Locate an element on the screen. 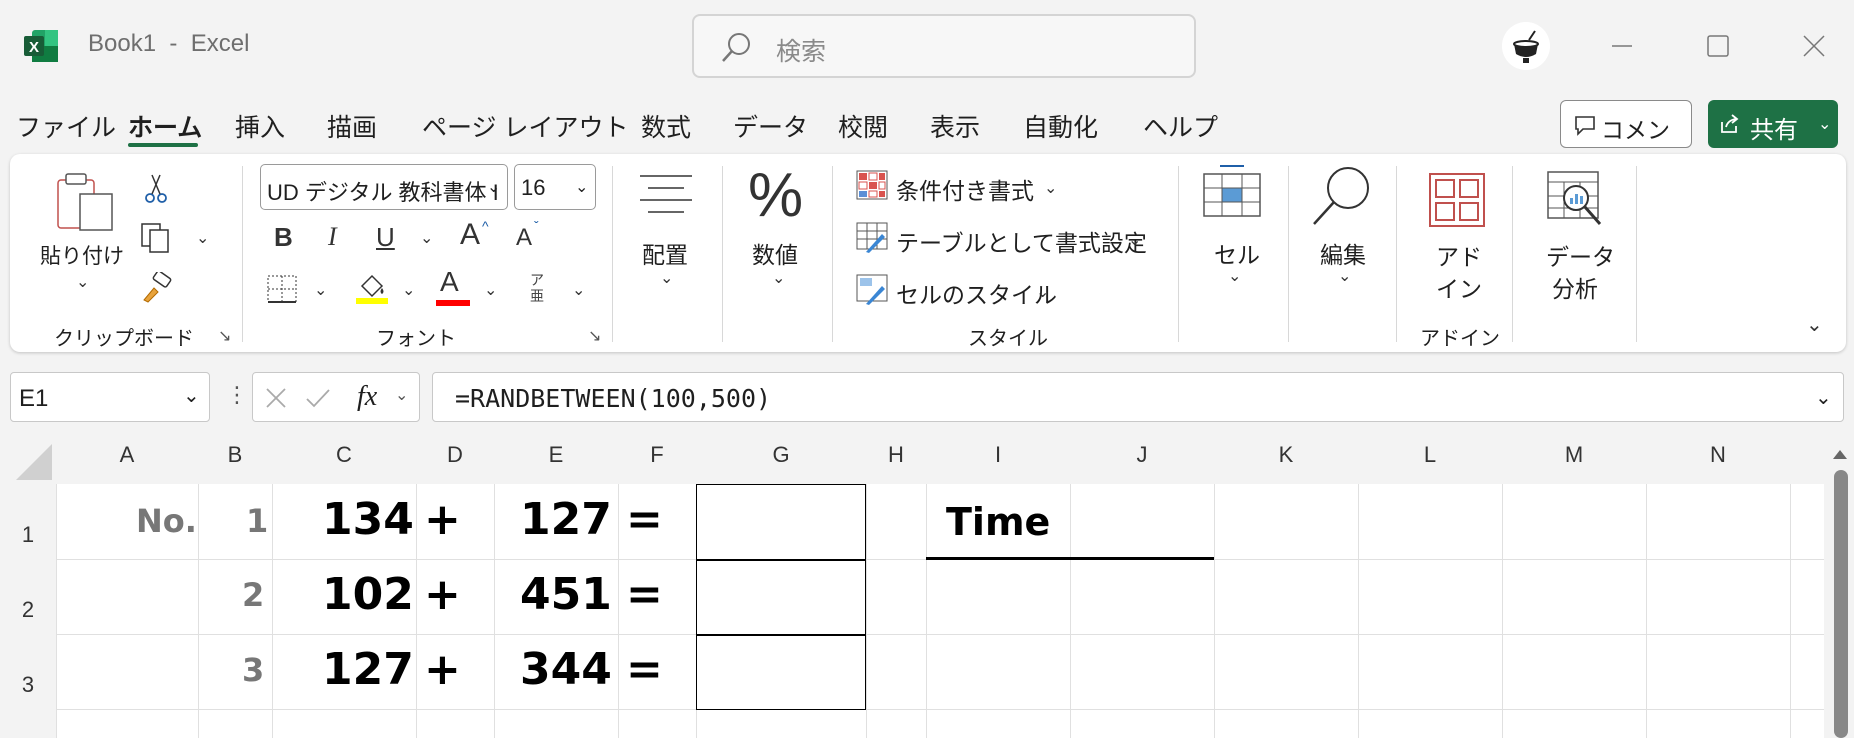  grow-font-button: A is located at coordinates (470, 235).